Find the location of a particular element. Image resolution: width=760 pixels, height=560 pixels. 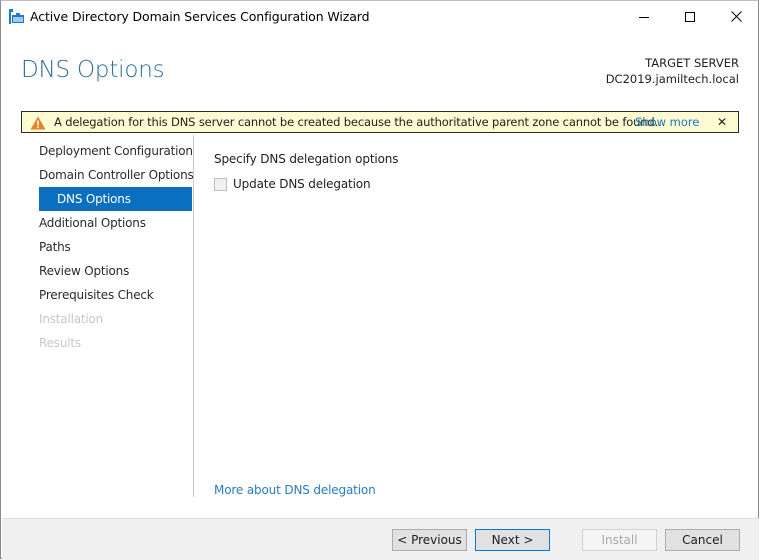

next-button: Next > is located at coordinates (512, 540).